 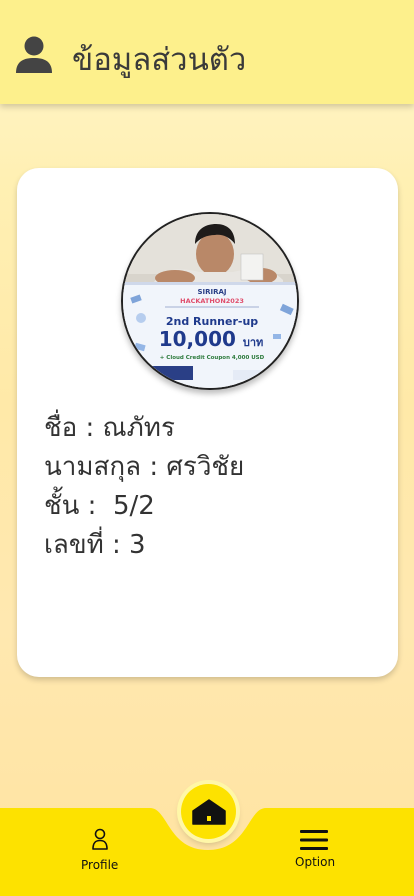 What do you see at coordinates (144, 467) in the screenshot?
I see `surname-row: นามสกุล : ศรวิชัย` at bounding box center [144, 467].